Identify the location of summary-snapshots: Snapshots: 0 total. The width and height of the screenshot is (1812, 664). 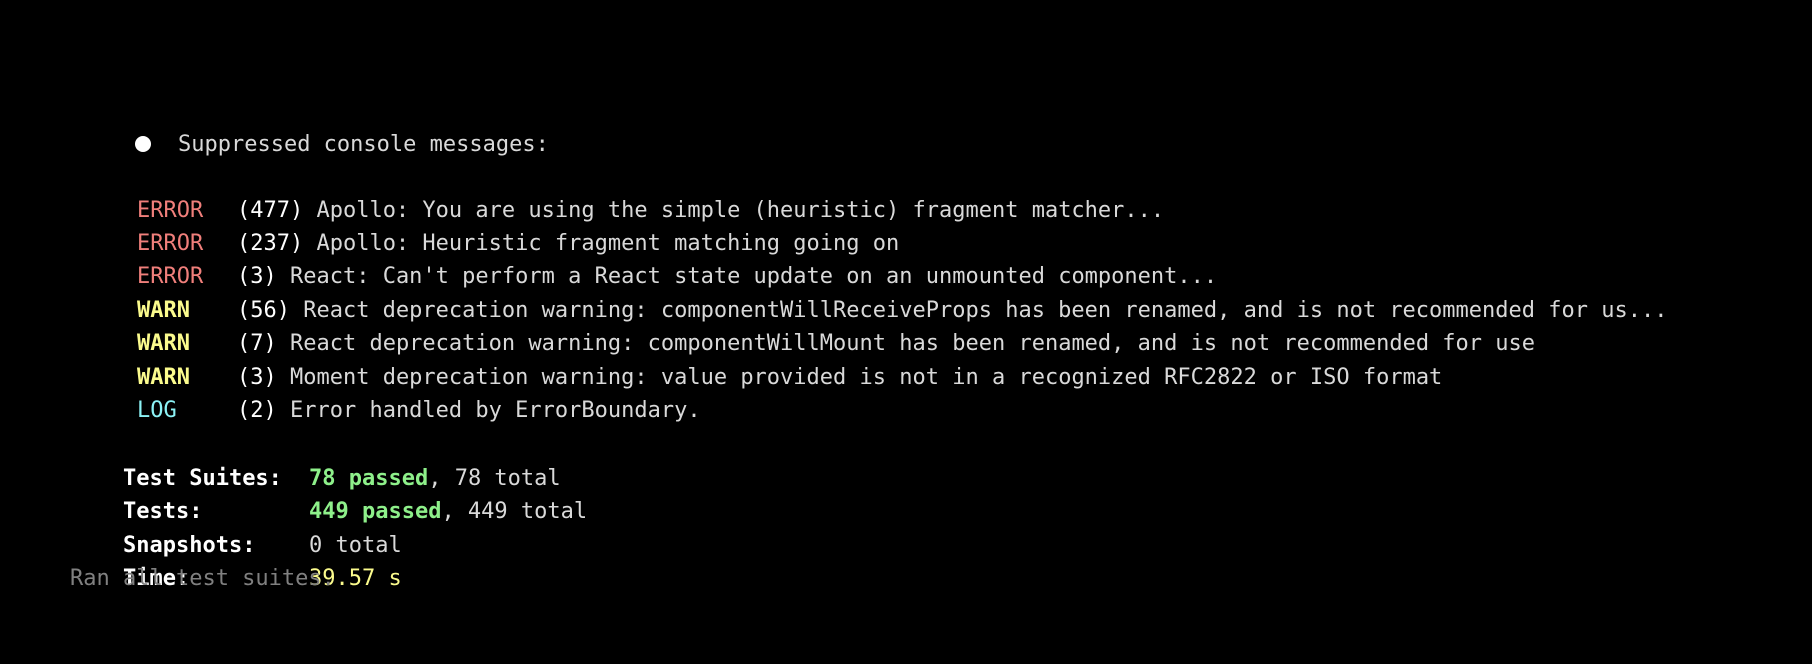
(236, 526).